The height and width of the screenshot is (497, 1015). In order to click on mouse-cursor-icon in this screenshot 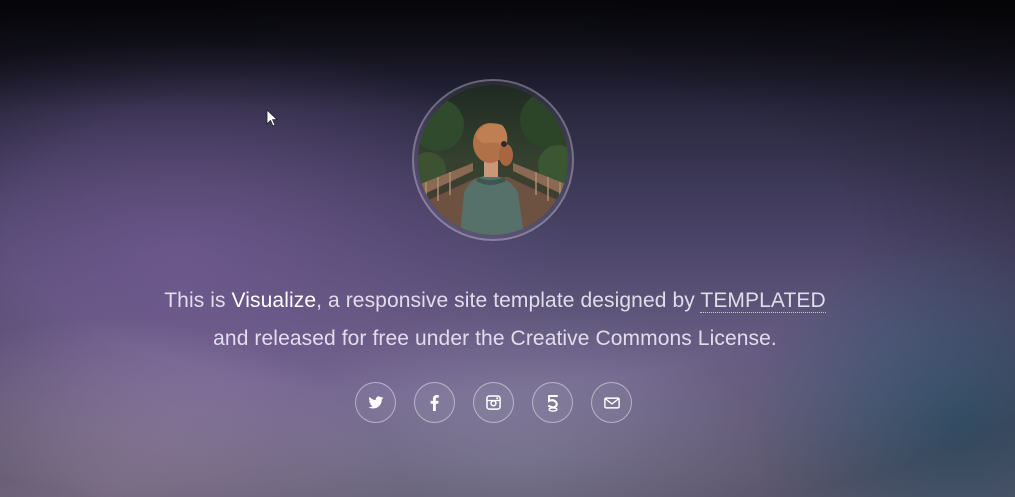, I will do `click(272, 118)`.